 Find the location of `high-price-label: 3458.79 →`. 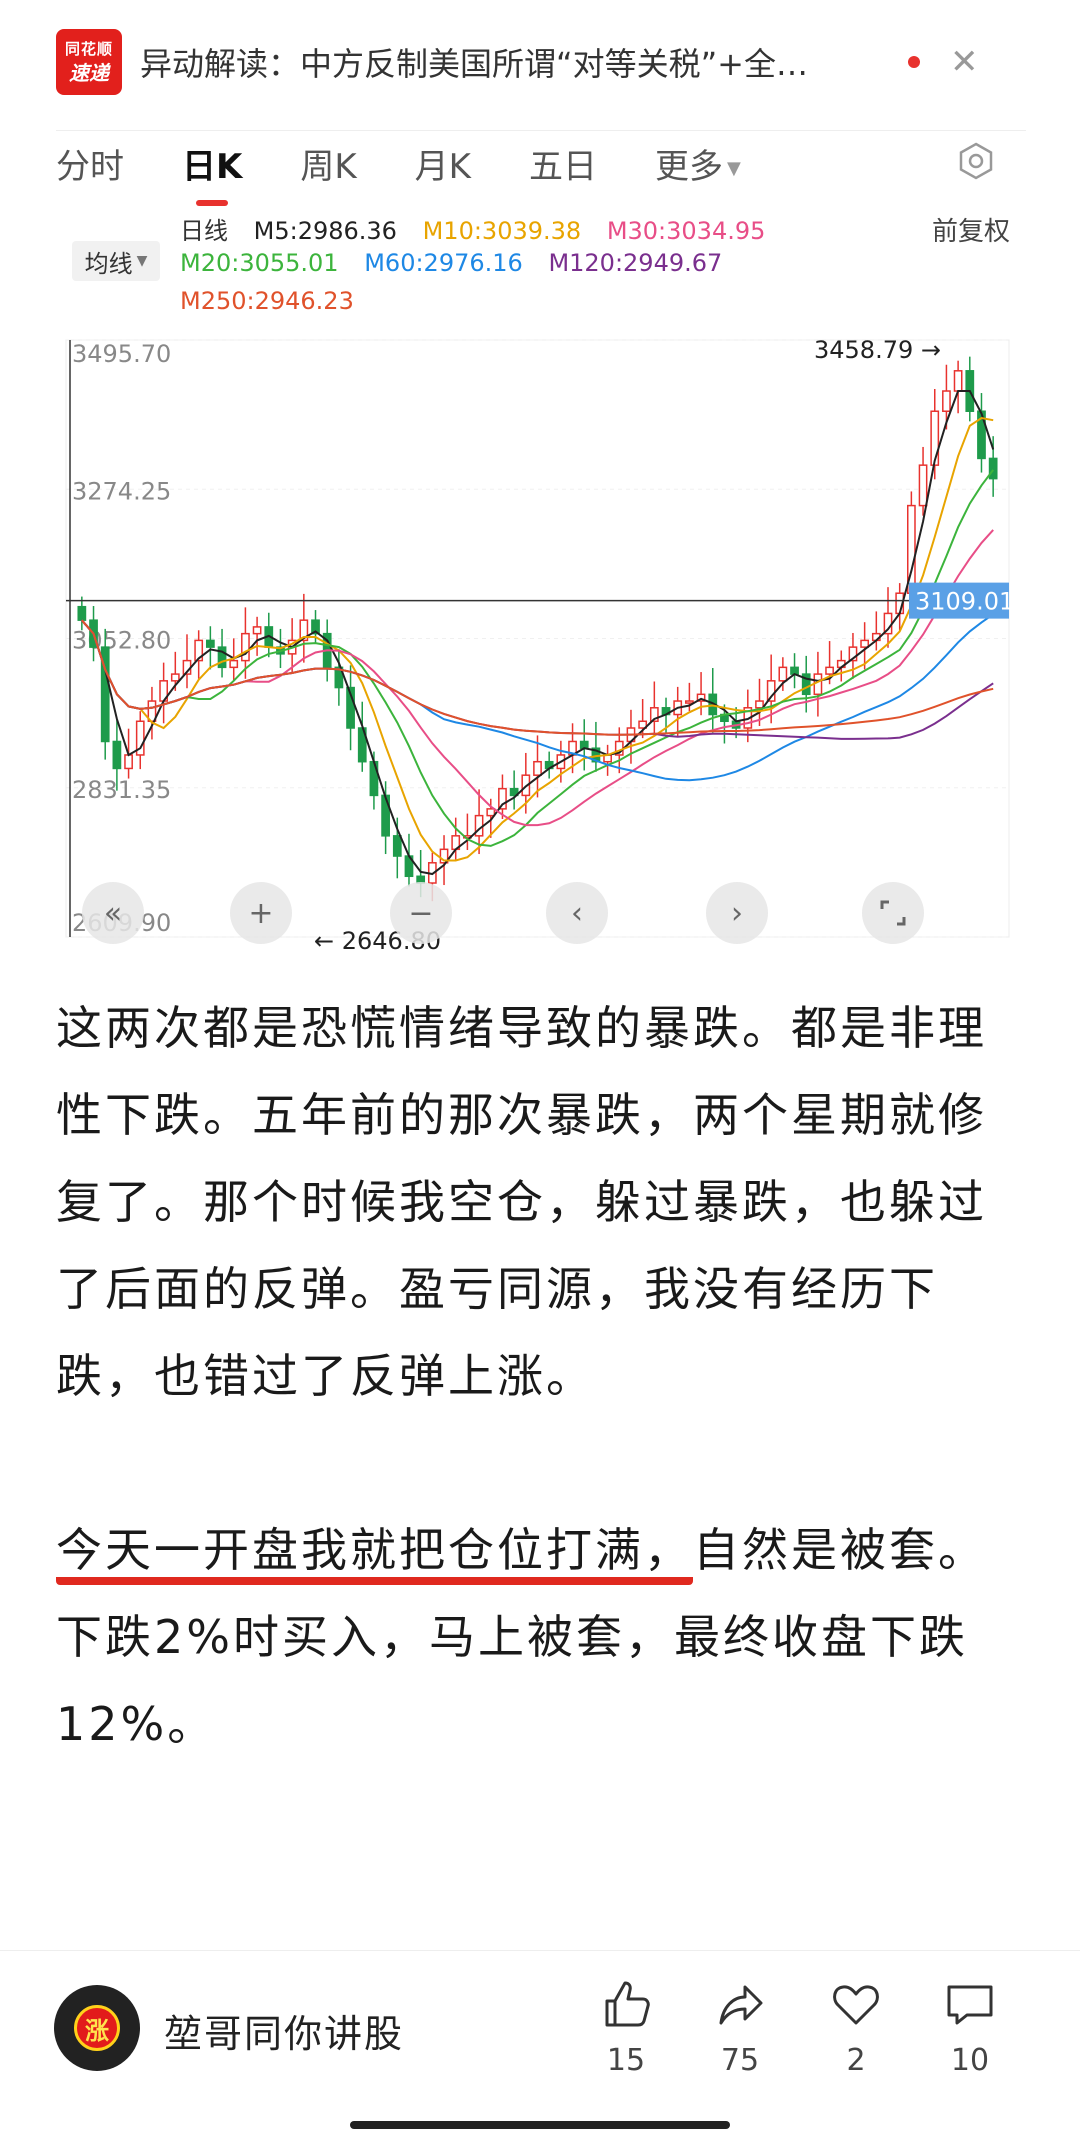

high-price-label: 3458.79 → is located at coordinates (877, 350).